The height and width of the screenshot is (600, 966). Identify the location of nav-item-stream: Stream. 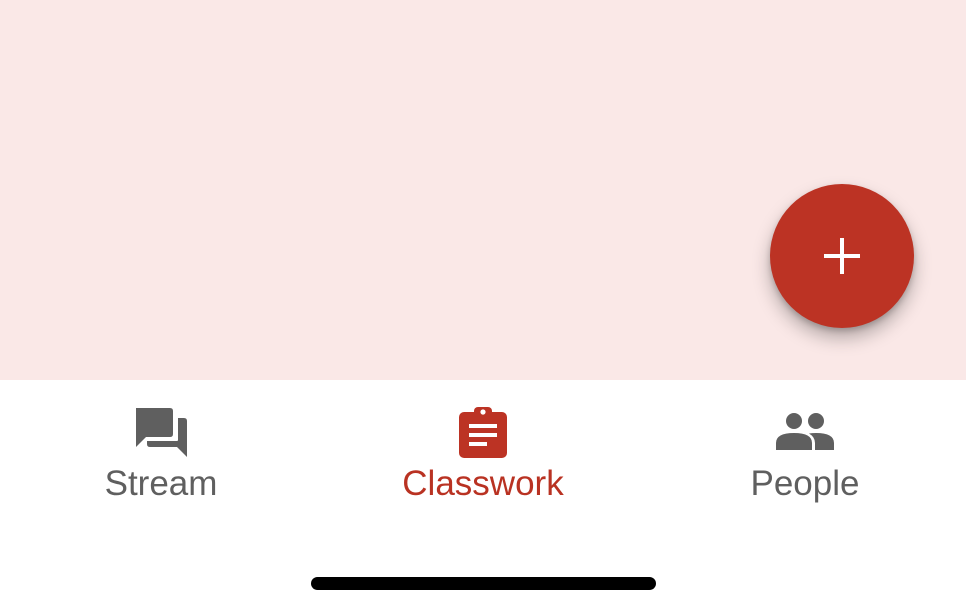
(161, 453).